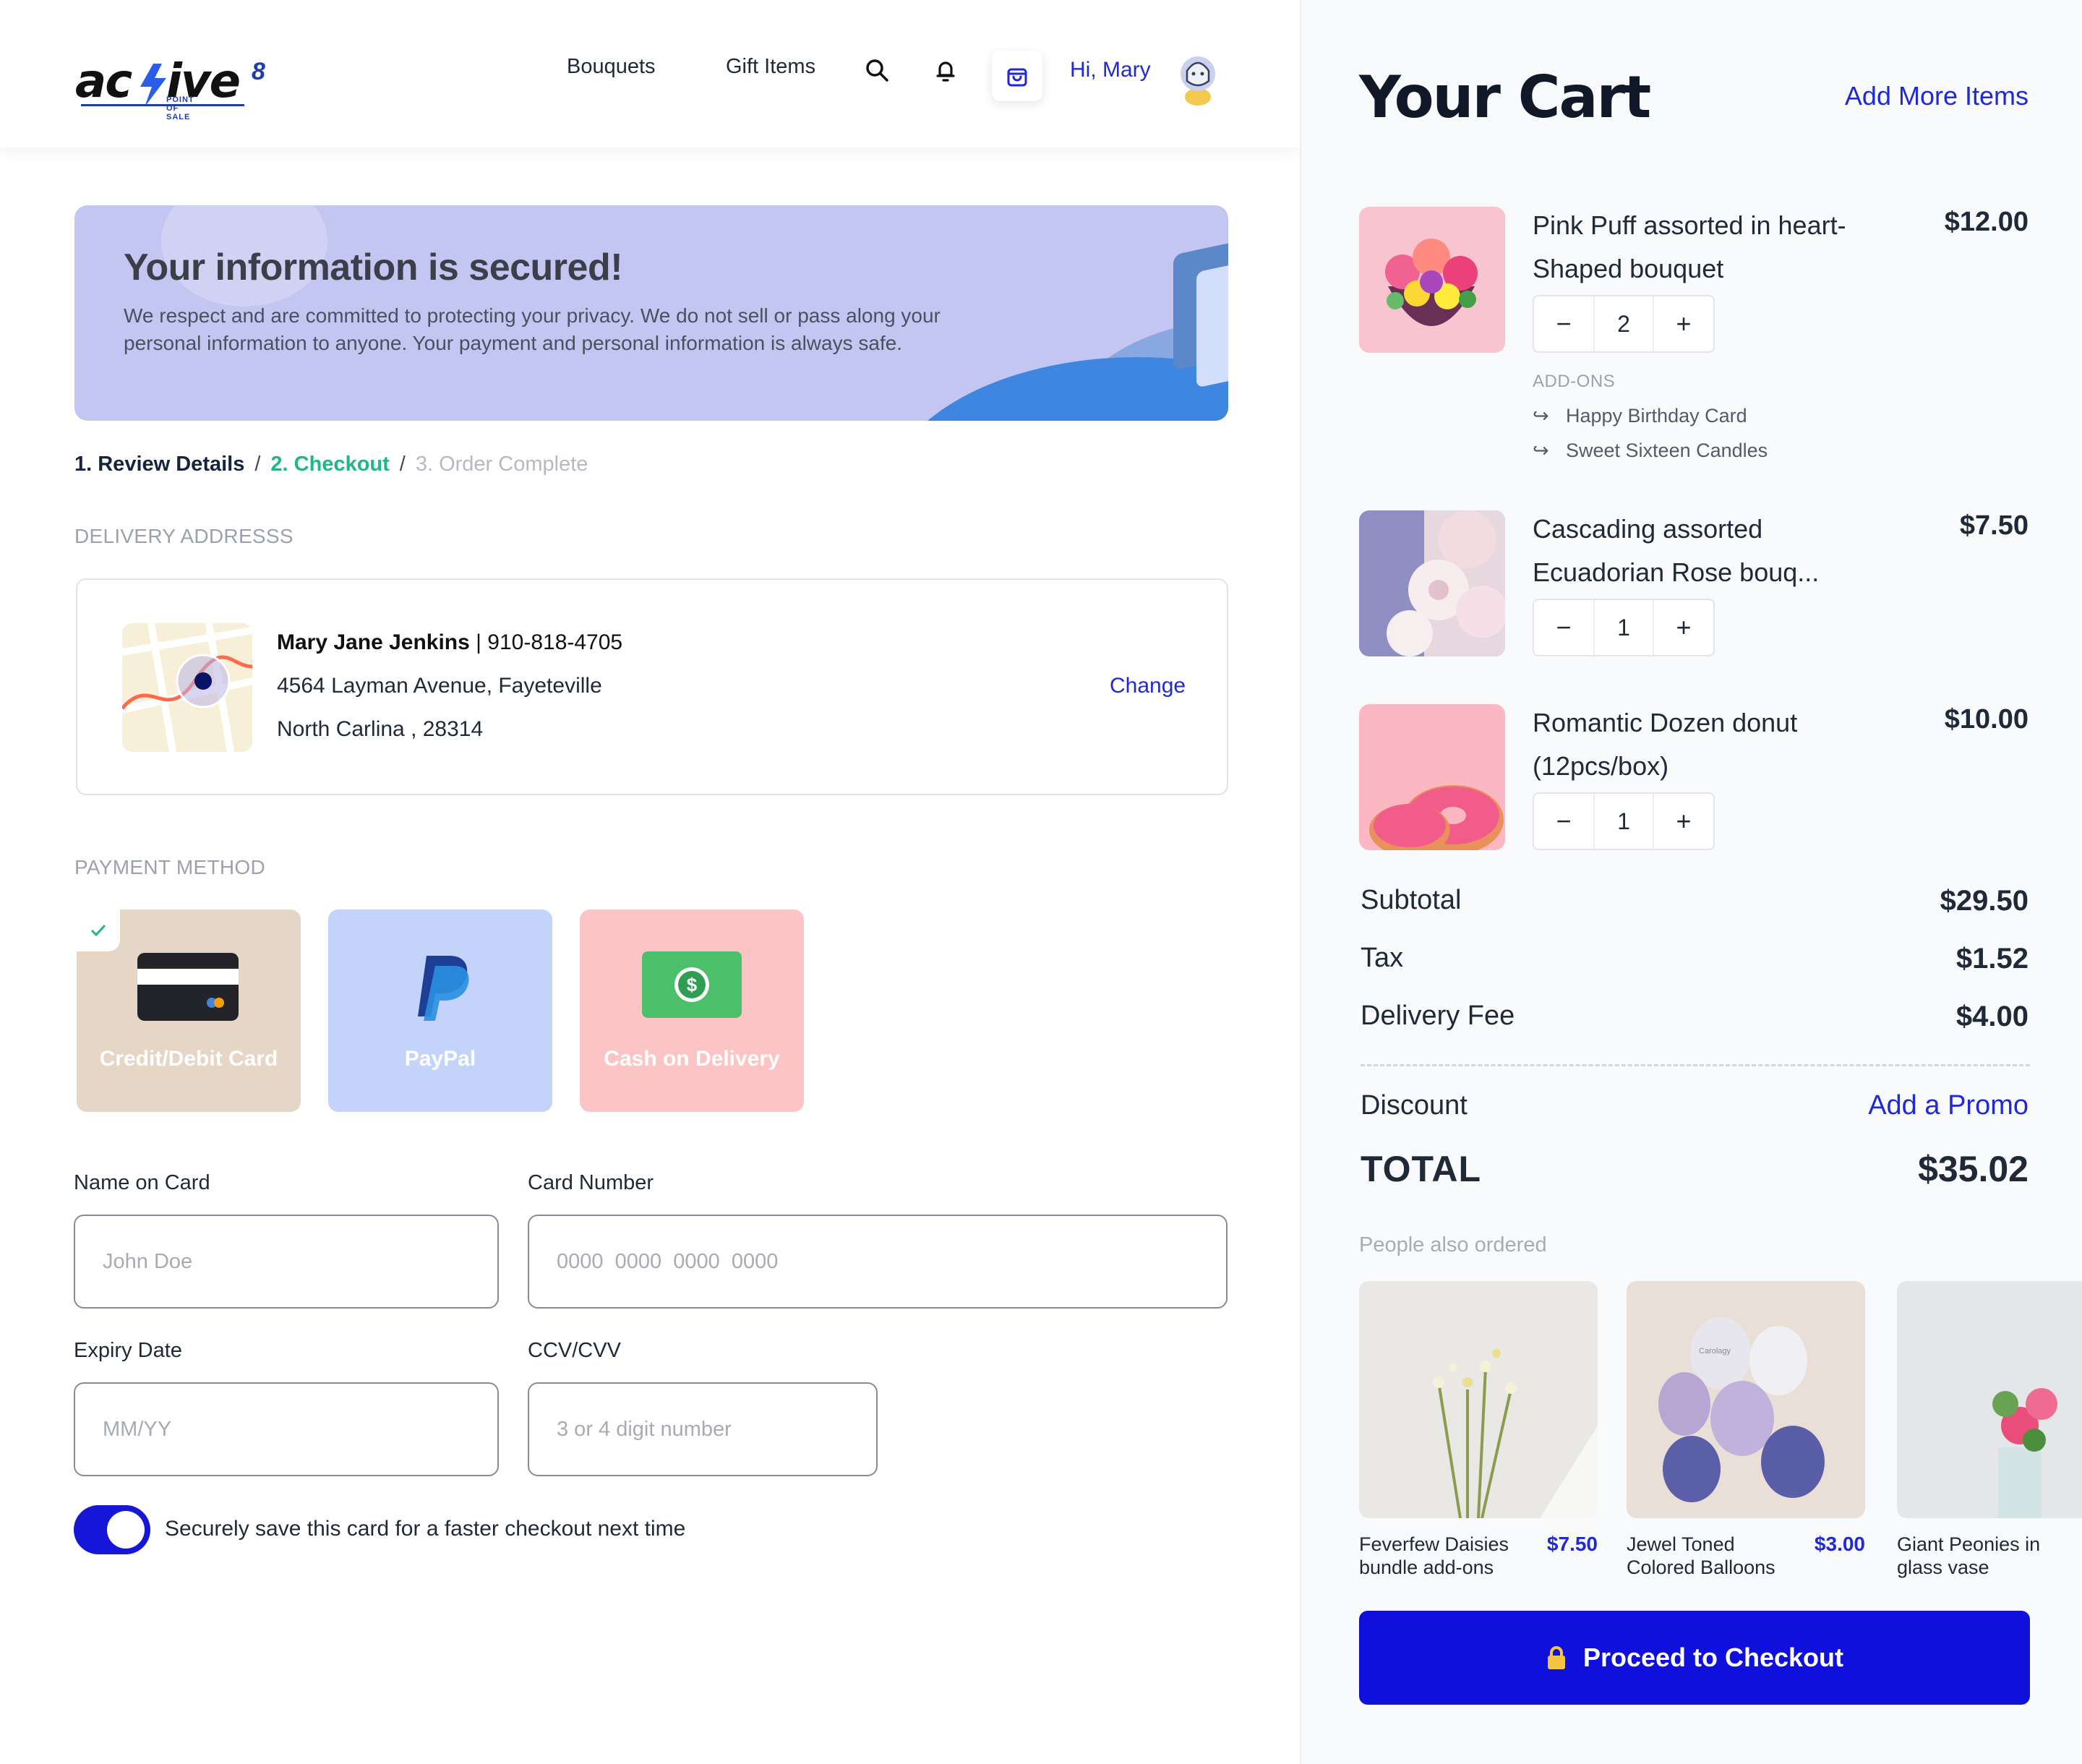  I want to click on quantity-value: 2, so click(1623, 323).